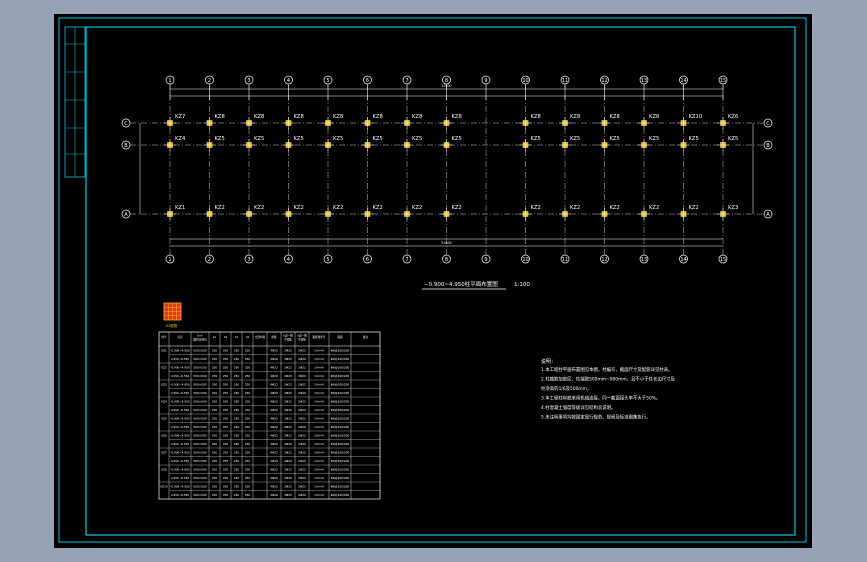 The width and height of the screenshot is (867, 562). I want to click on column-label-B-8: KZ5, so click(457, 139).